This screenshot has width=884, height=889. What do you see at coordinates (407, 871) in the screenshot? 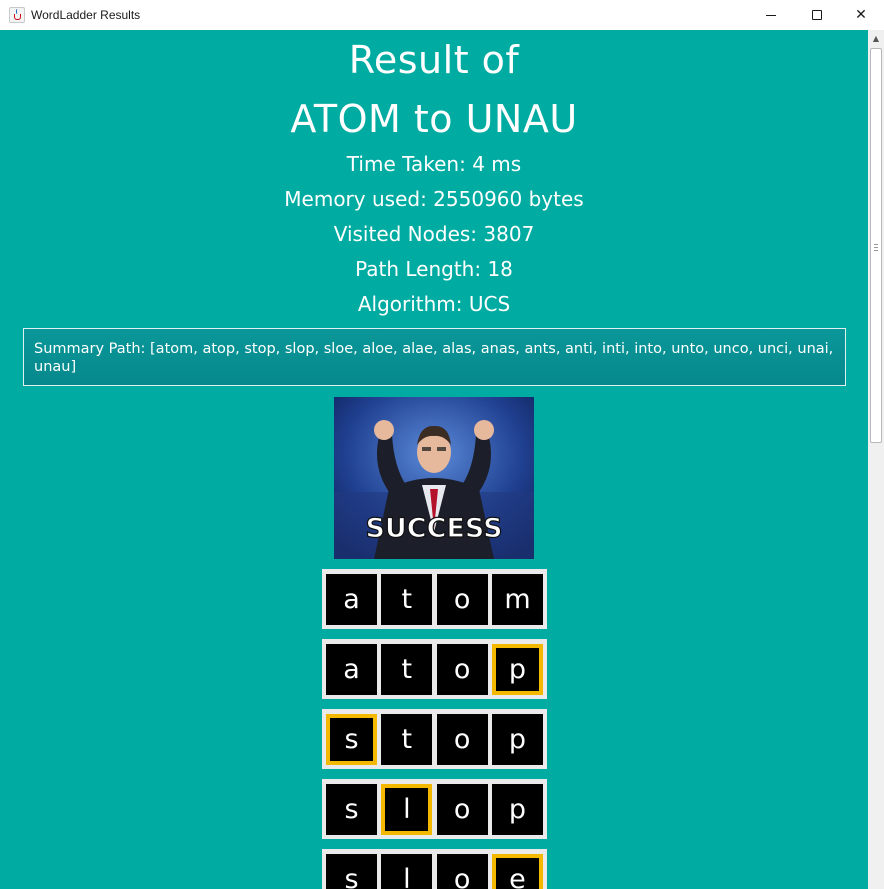
I see `letter-cell: l` at bounding box center [407, 871].